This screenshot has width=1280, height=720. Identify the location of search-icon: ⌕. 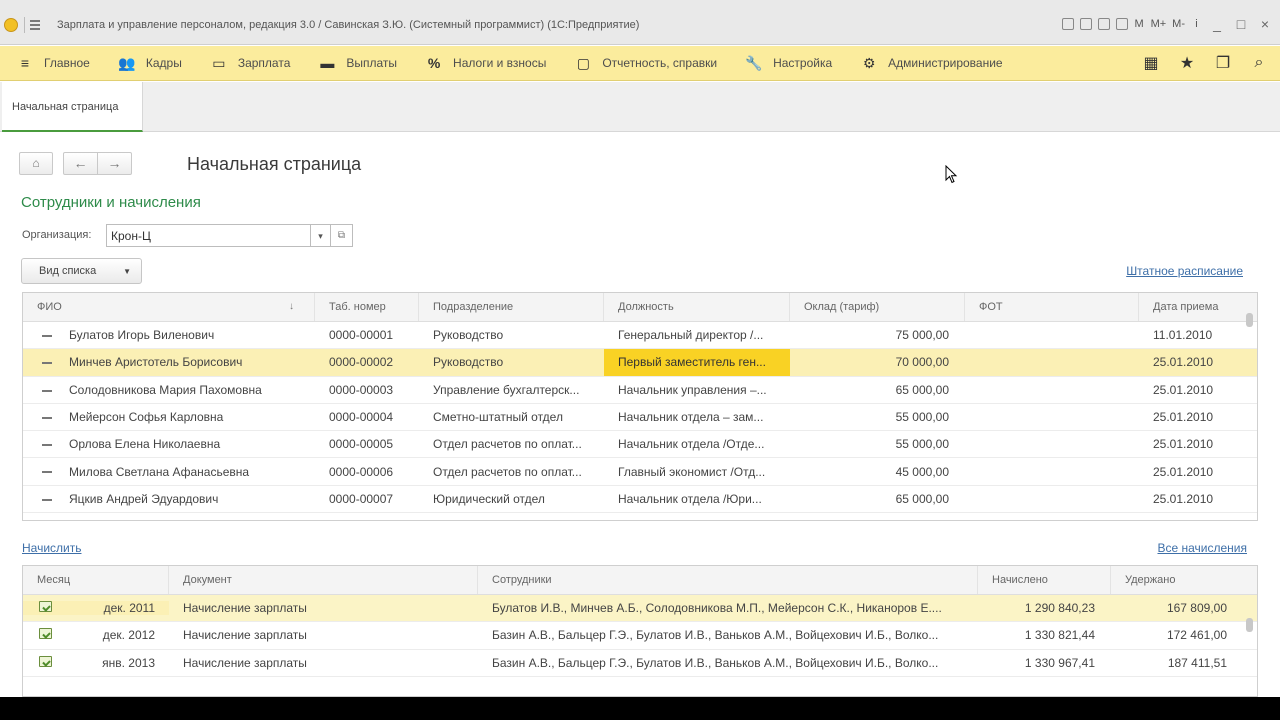
(1259, 63).